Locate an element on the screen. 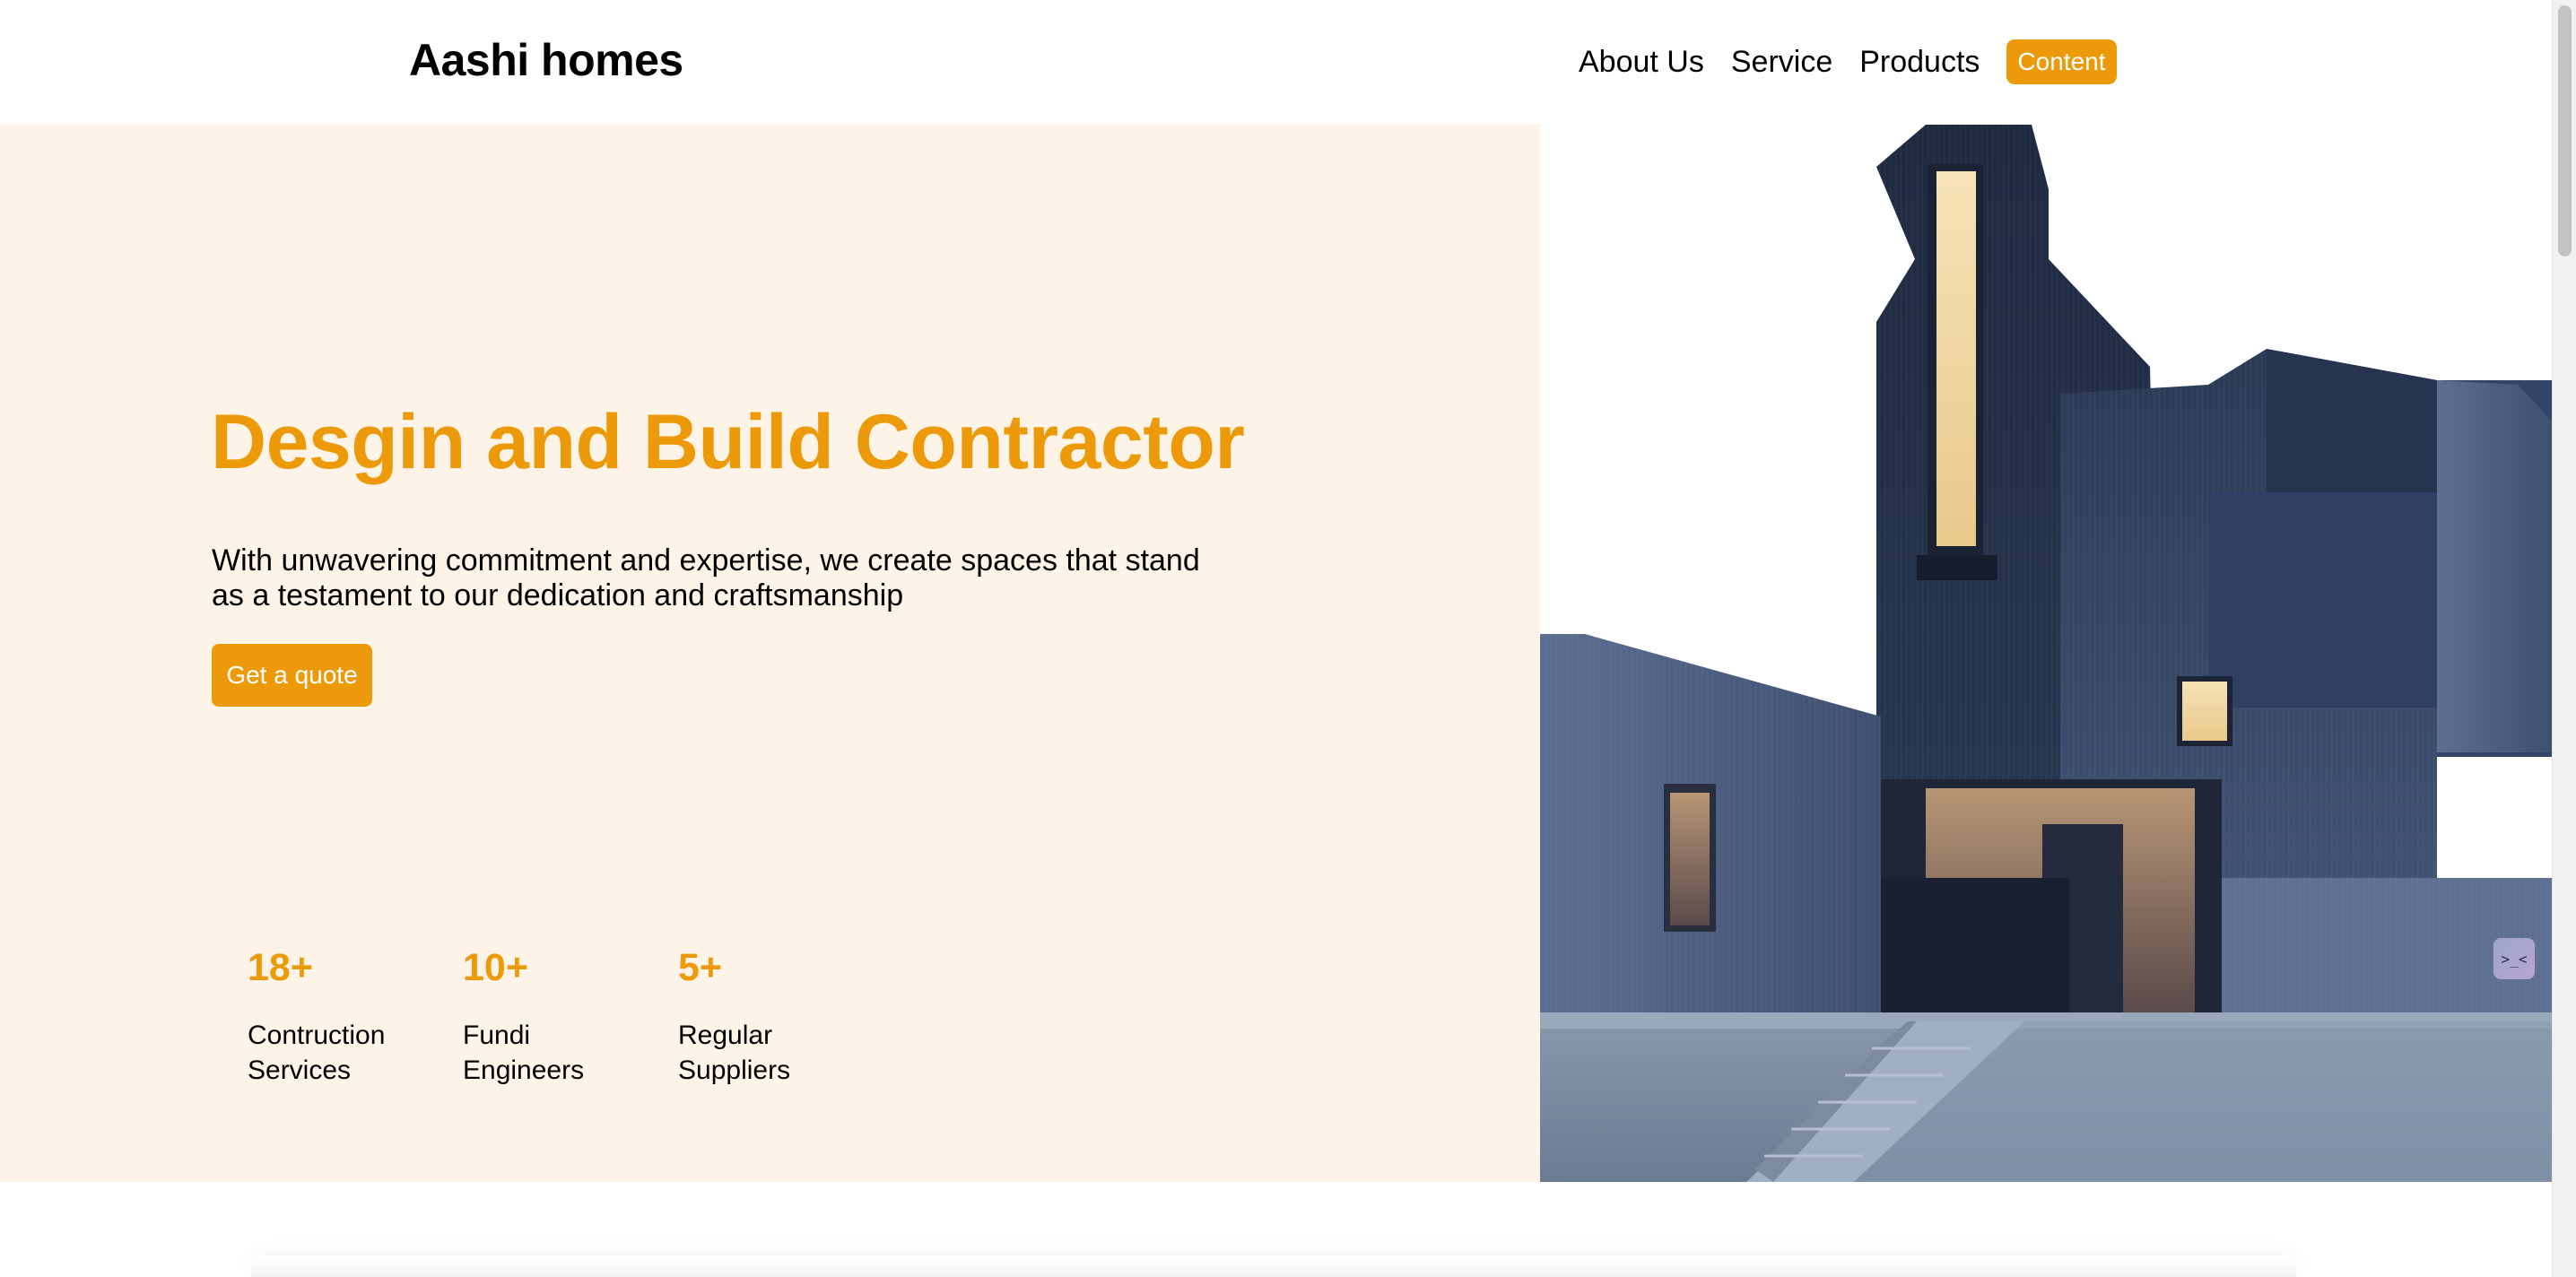  main-nav: About Us Service Products Content is located at coordinates (1848, 61).